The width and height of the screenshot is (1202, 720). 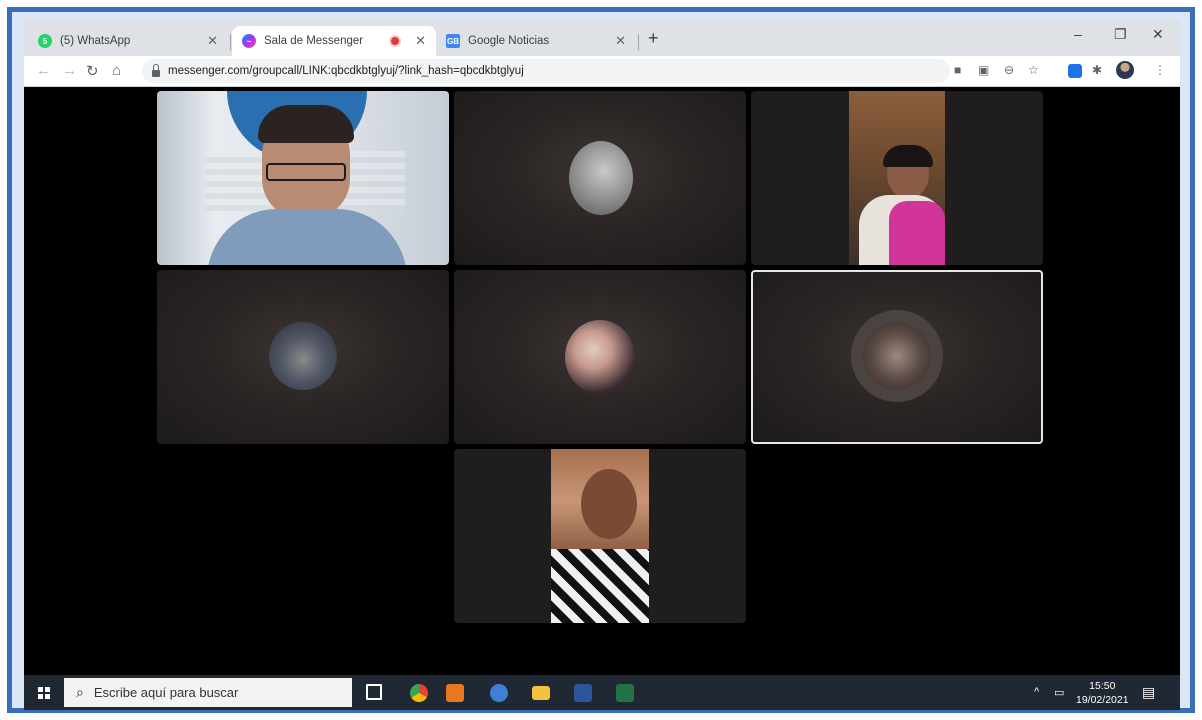 What do you see at coordinates (1078, 34) in the screenshot?
I see `minimize-button: –` at bounding box center [1078, 34].